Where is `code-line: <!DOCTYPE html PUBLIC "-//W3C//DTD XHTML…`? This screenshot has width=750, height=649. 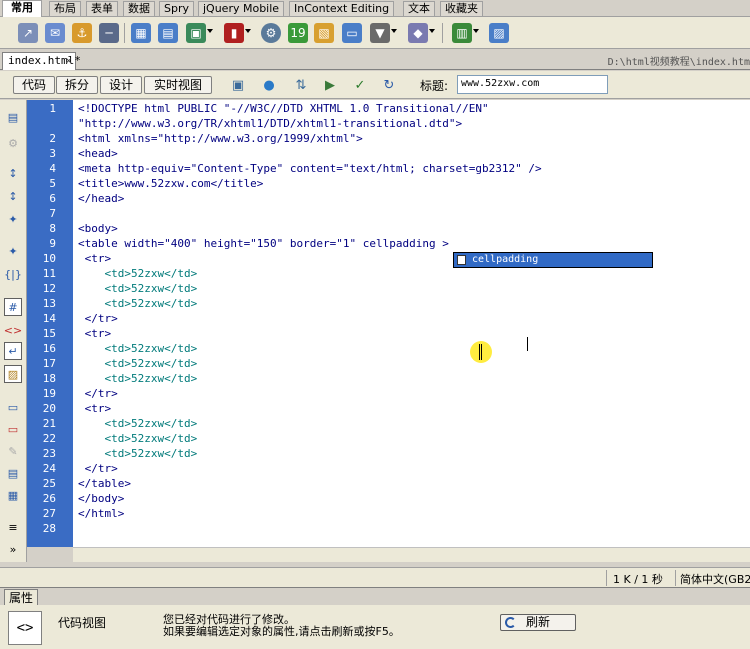 code-line: <!DOCTYPE html PUBLIC "-//W3C//DTD XHTML… is located at coordinates (283, 108).